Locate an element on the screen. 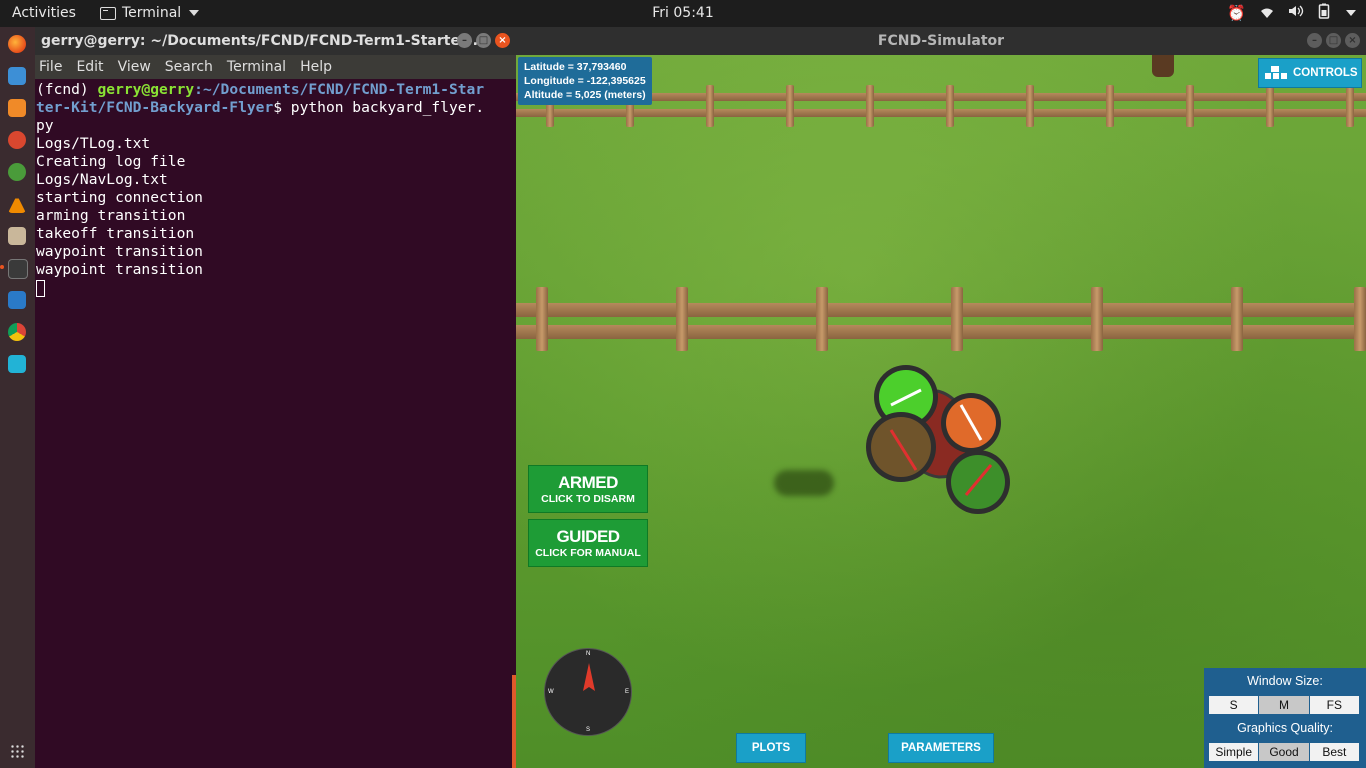 The width and height of the screenshot is (1366, 768). latitude-label: Latitude = 37,793460 is located at coordinates (575, 67).